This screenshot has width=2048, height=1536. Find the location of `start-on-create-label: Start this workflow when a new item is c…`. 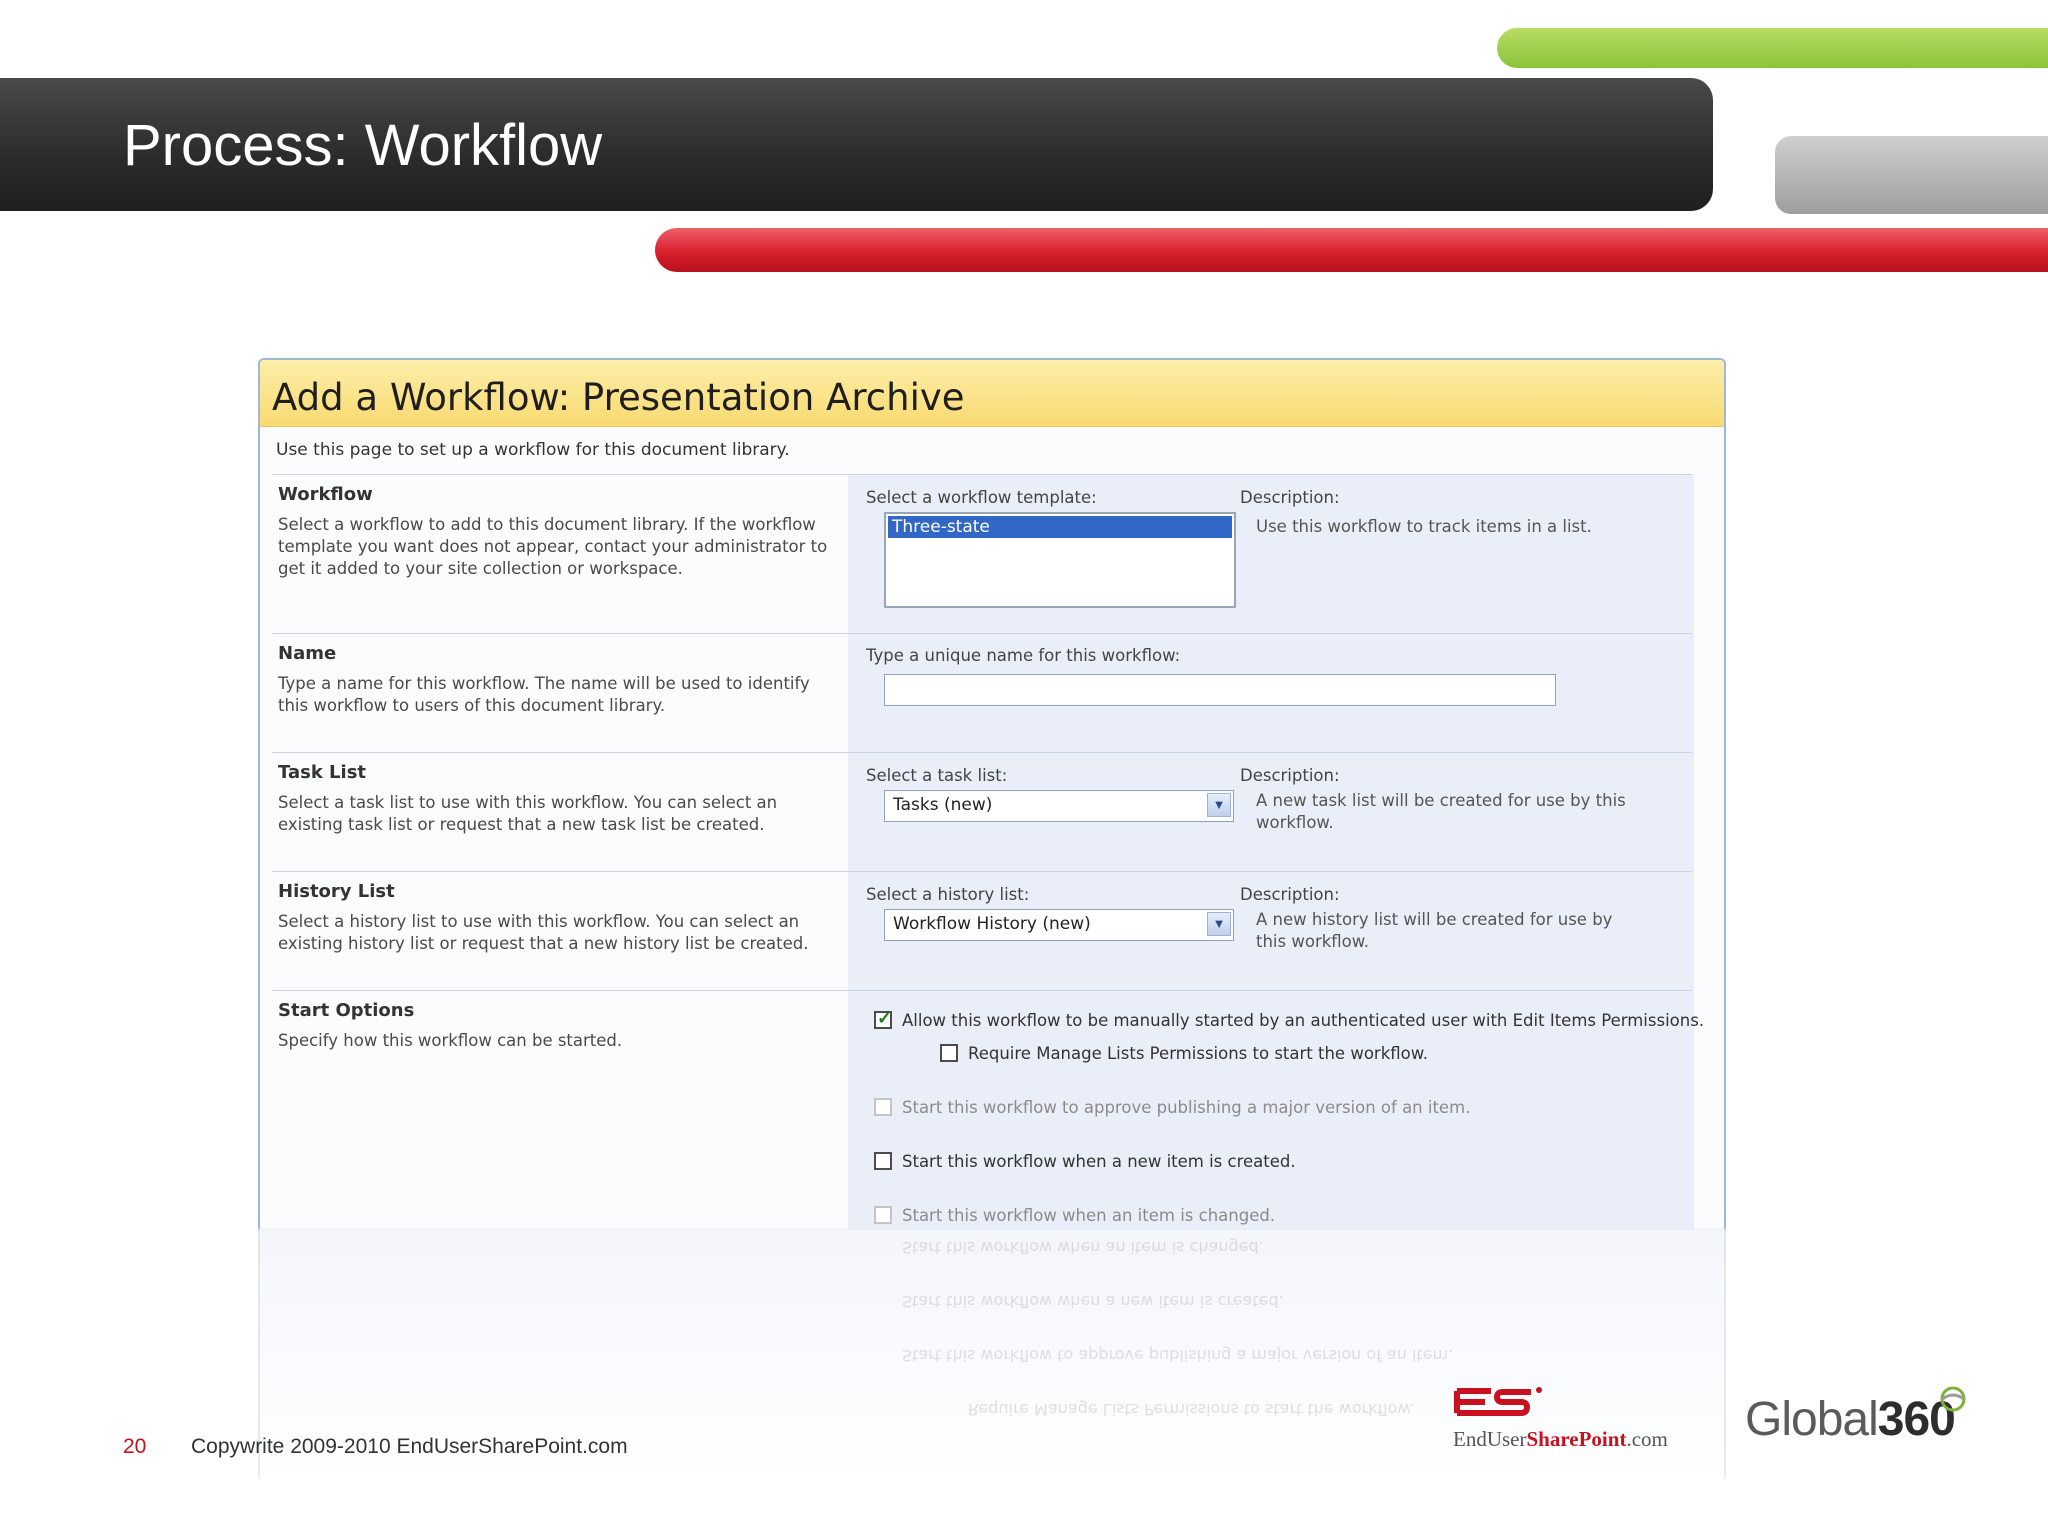

start-on-create-label: Start this workflow when a new item is c… is located at coordinates (1099, 1161).